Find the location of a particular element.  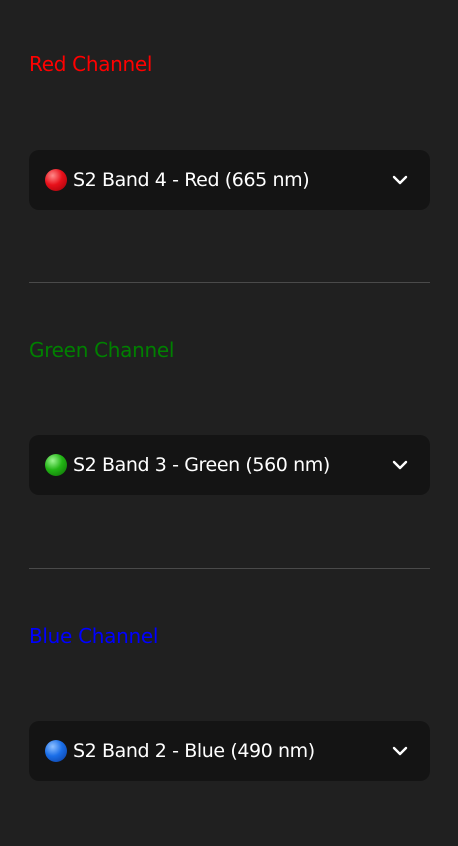

red-band-select: S2 Band 4 - Red (665 nm) is located at coordinates (229, 180).